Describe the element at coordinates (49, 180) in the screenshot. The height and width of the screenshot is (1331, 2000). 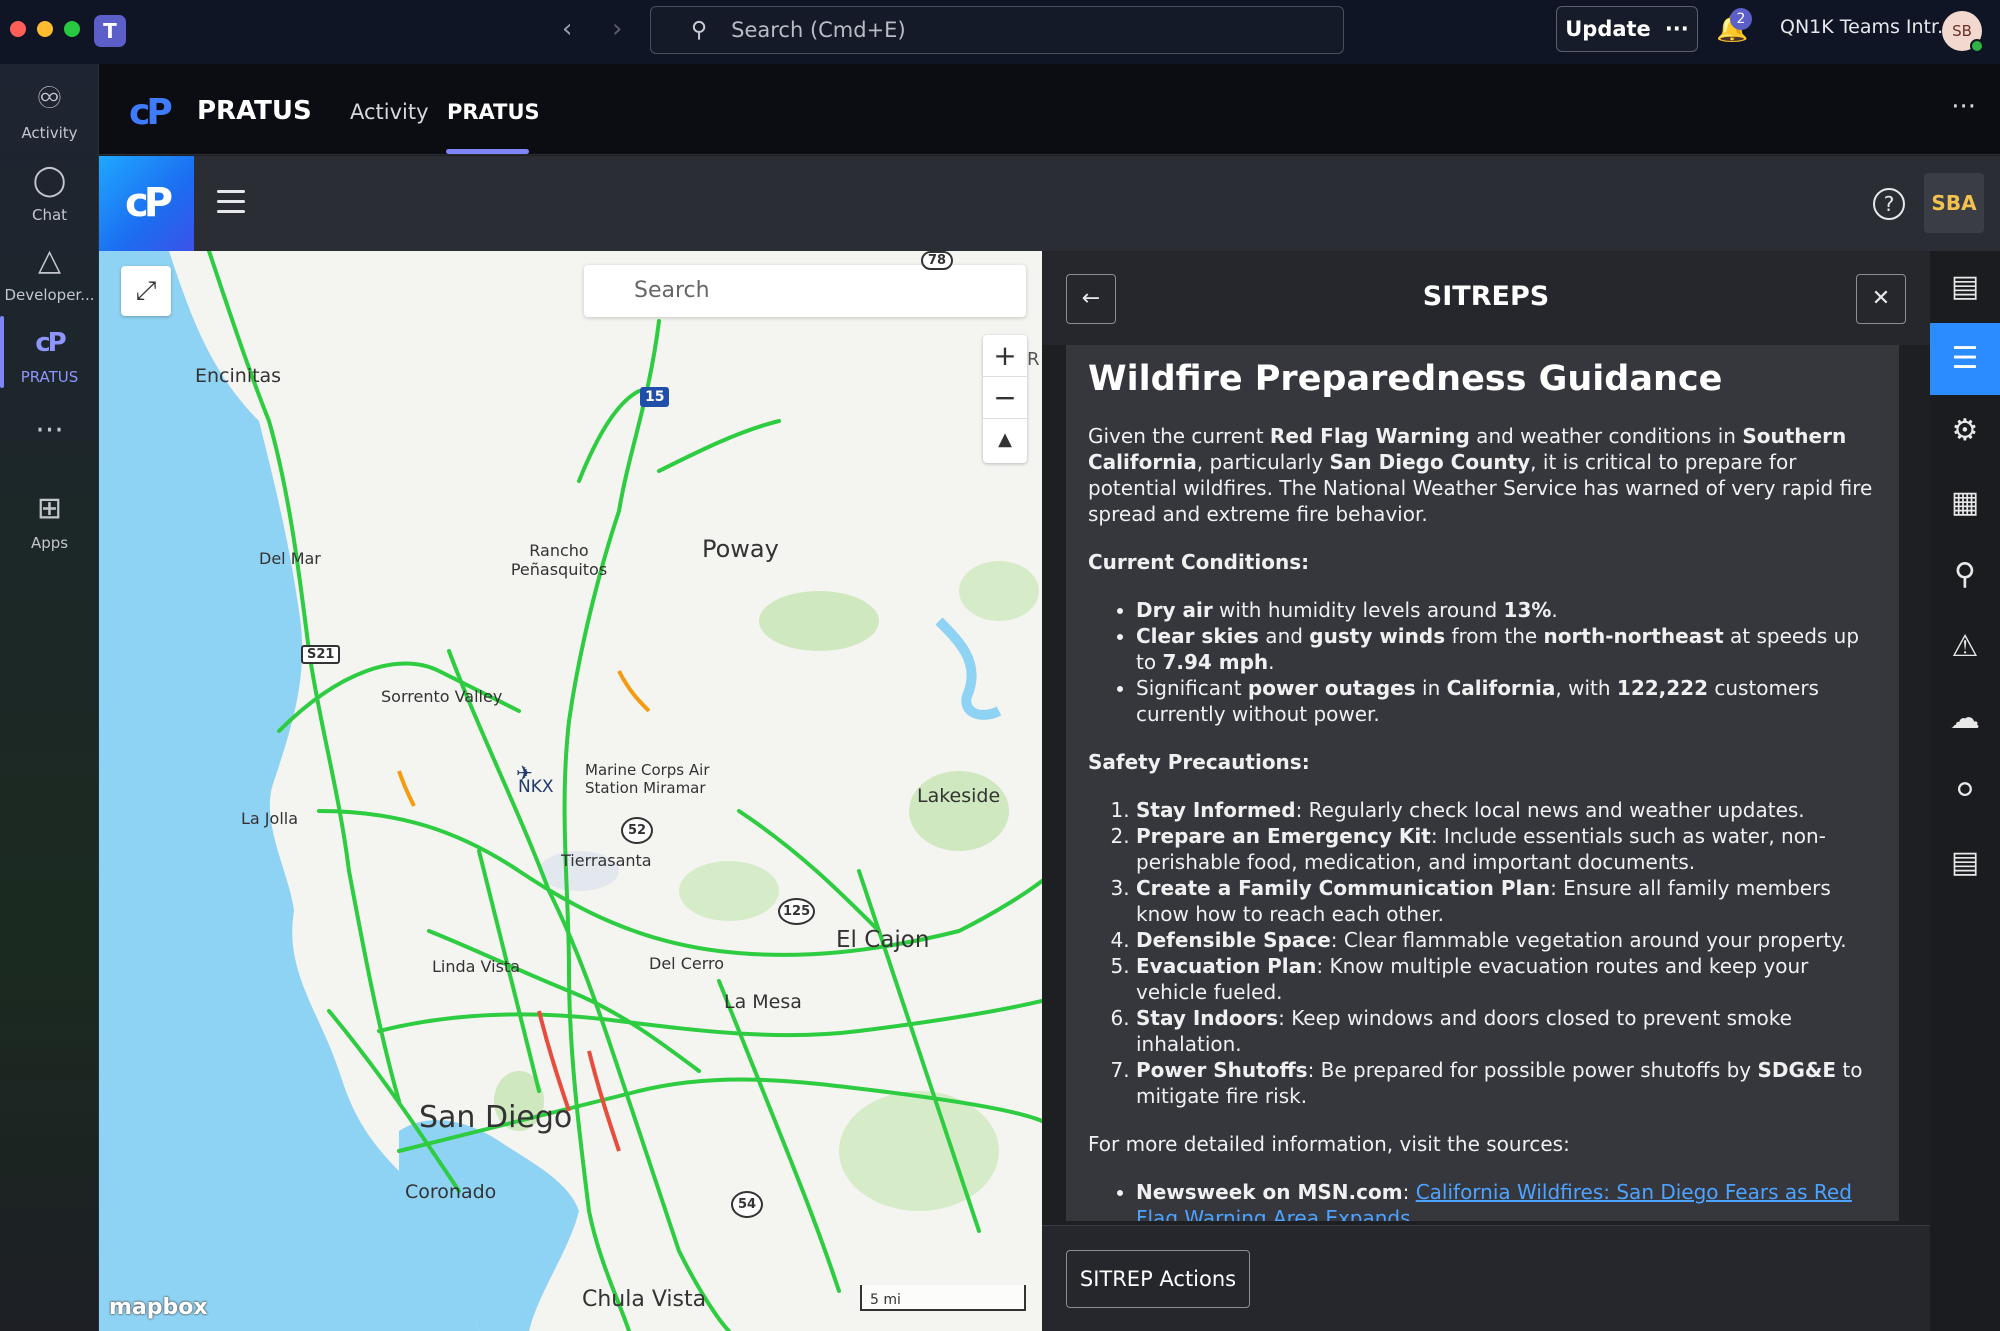
I see `chat-icon: ◯` at that location.